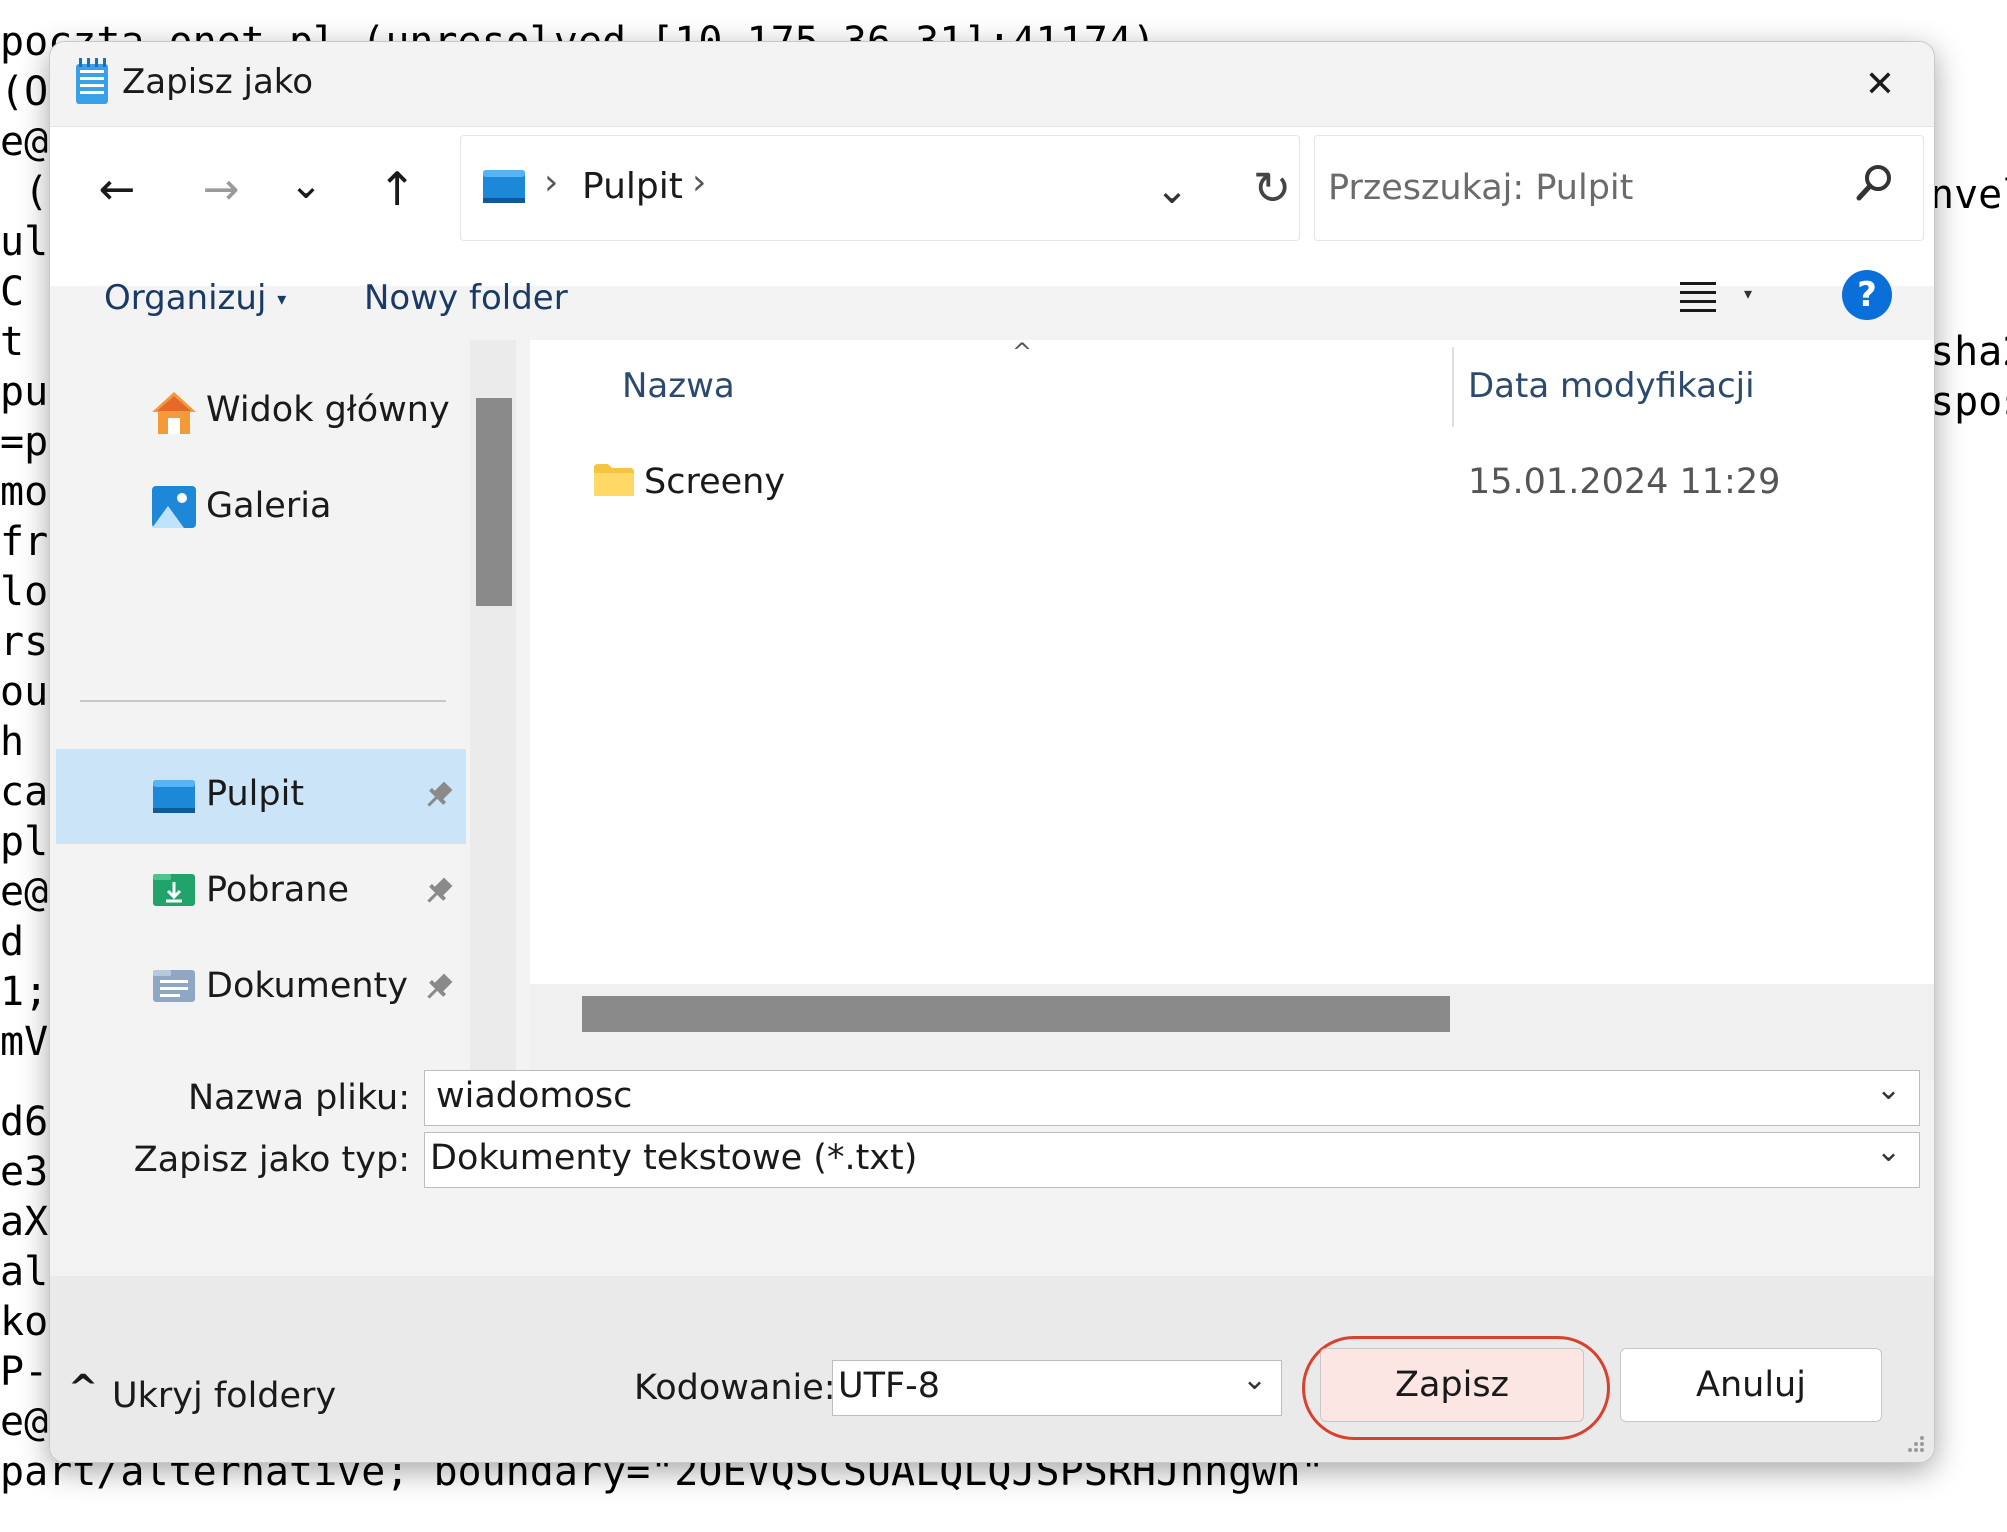 The height and width of the screenshot is (1532, 2007). Describe the element at coordinates (889, 1386) in the screenshot. I see `encoding-value: UTF-8` at that location.